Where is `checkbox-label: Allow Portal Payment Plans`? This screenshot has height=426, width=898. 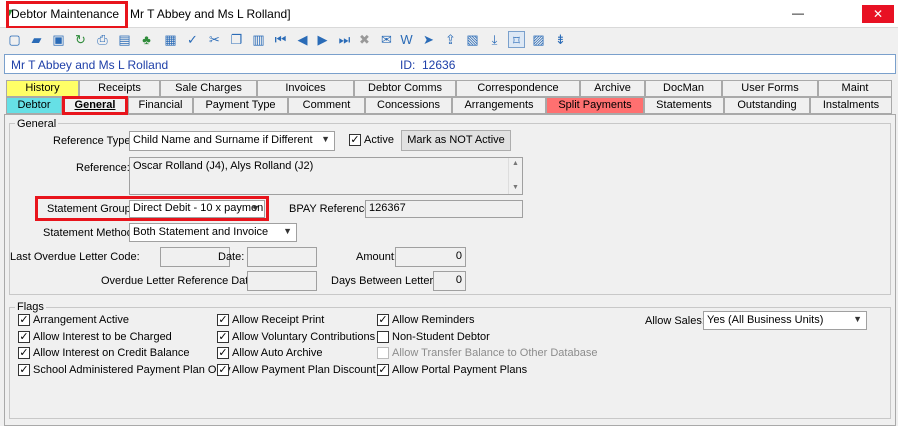 checkbox-label: Allow Portal Payment Plans is located at coordinates (460, 370).